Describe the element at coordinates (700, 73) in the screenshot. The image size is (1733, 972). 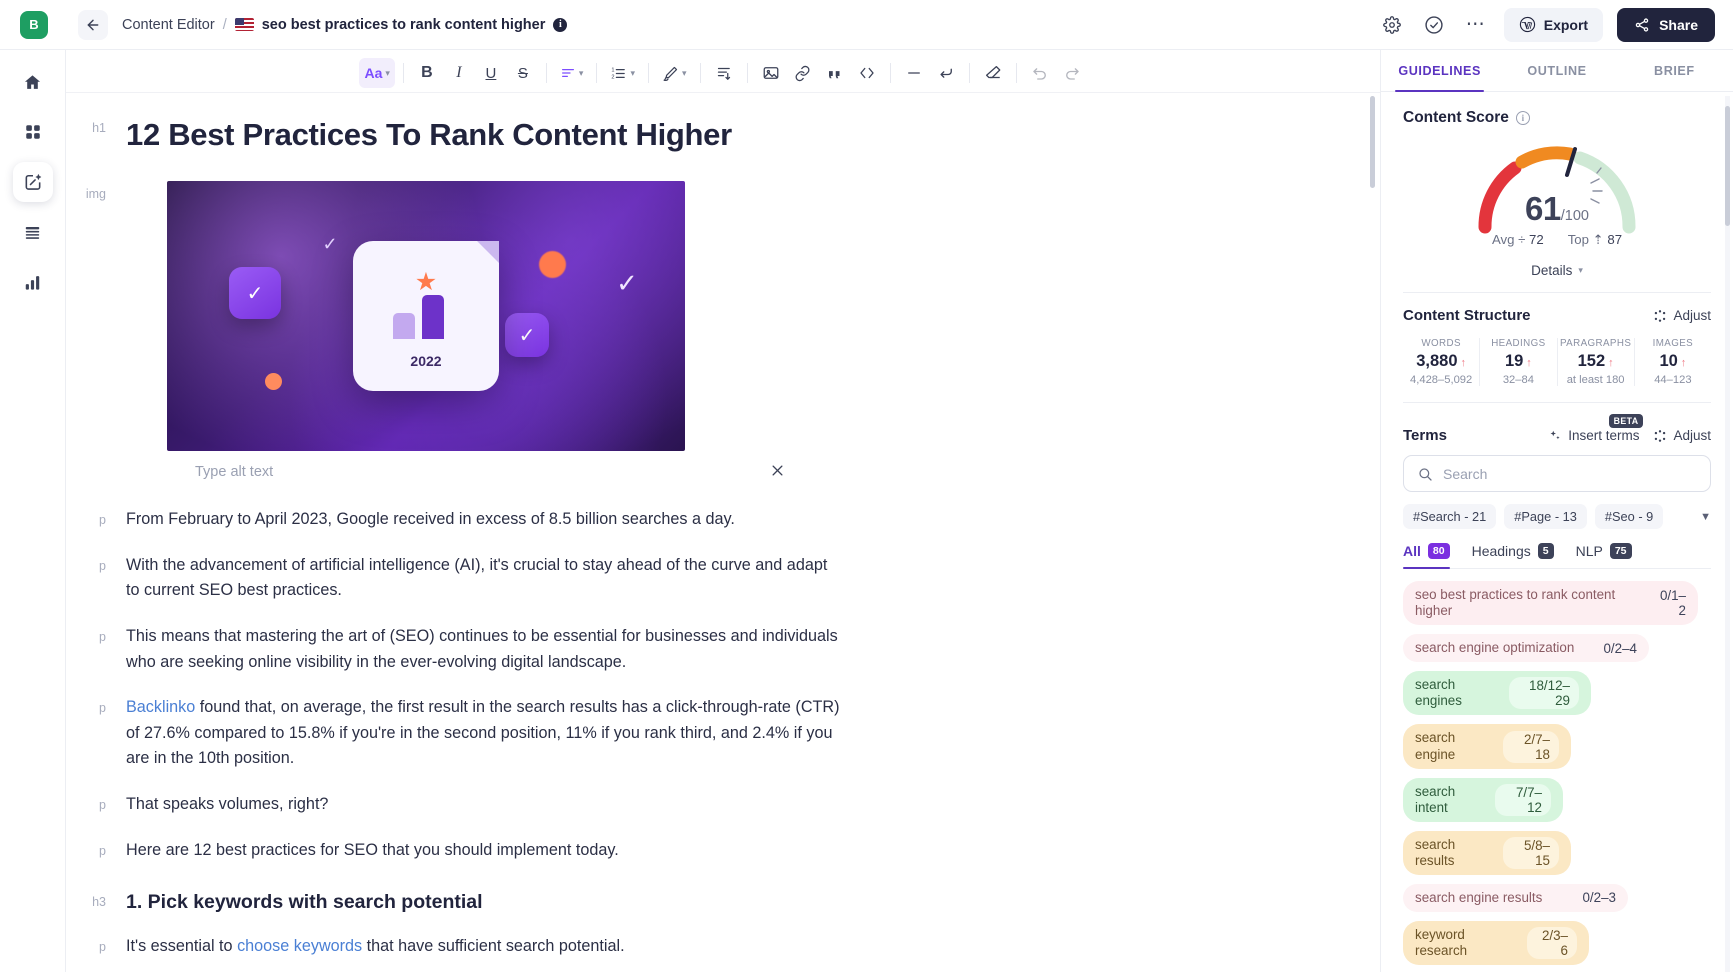
I see `toolbar-divider` at that location.